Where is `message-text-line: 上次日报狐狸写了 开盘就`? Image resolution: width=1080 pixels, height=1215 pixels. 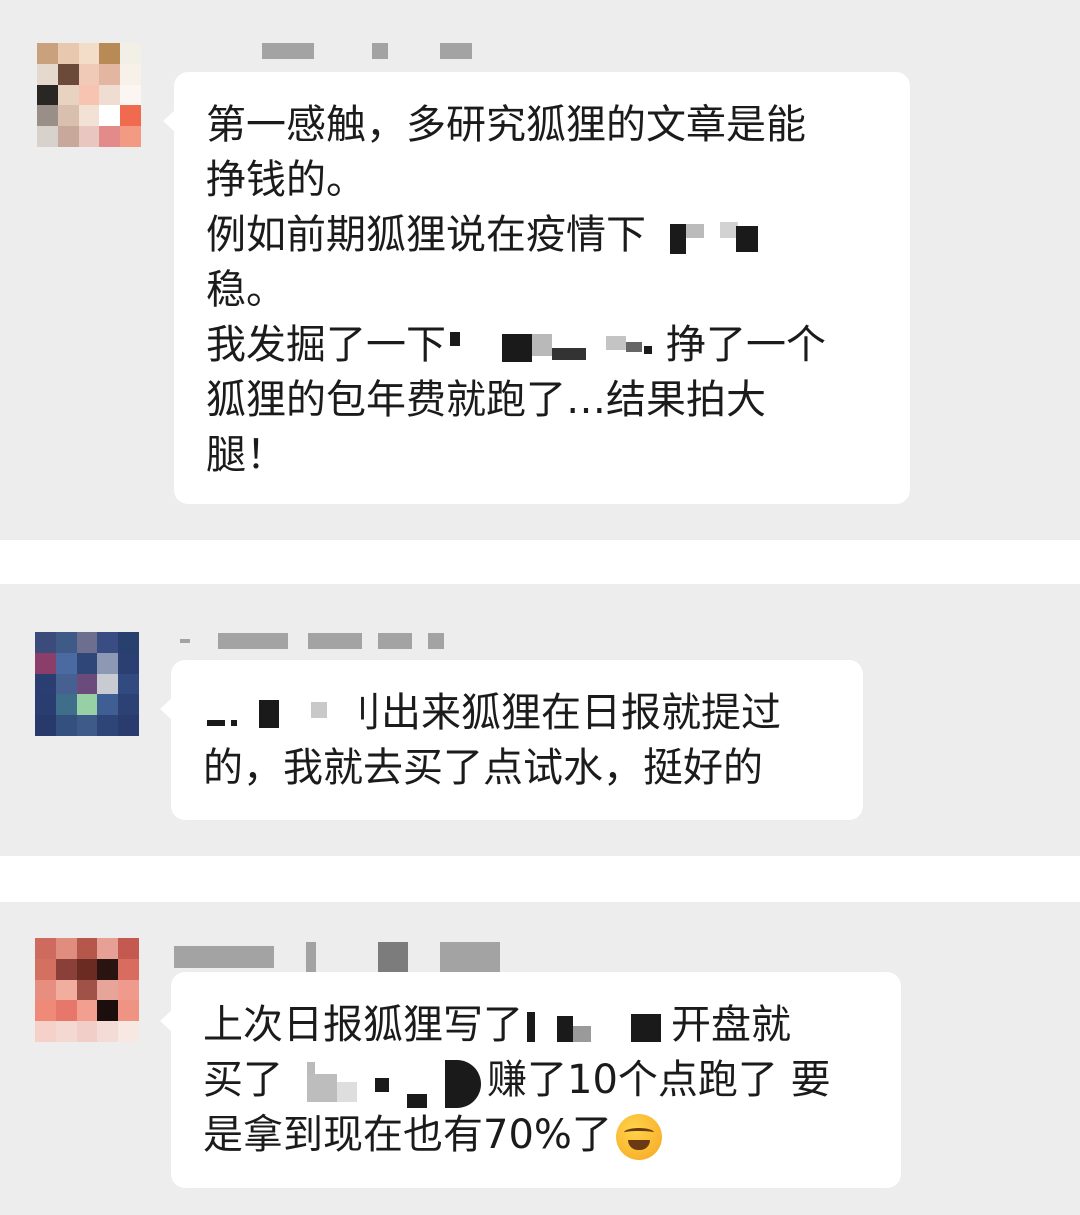
message-text-line: 上次日报狐狸写了 开盘就 is located at coordinates (538, 1025).